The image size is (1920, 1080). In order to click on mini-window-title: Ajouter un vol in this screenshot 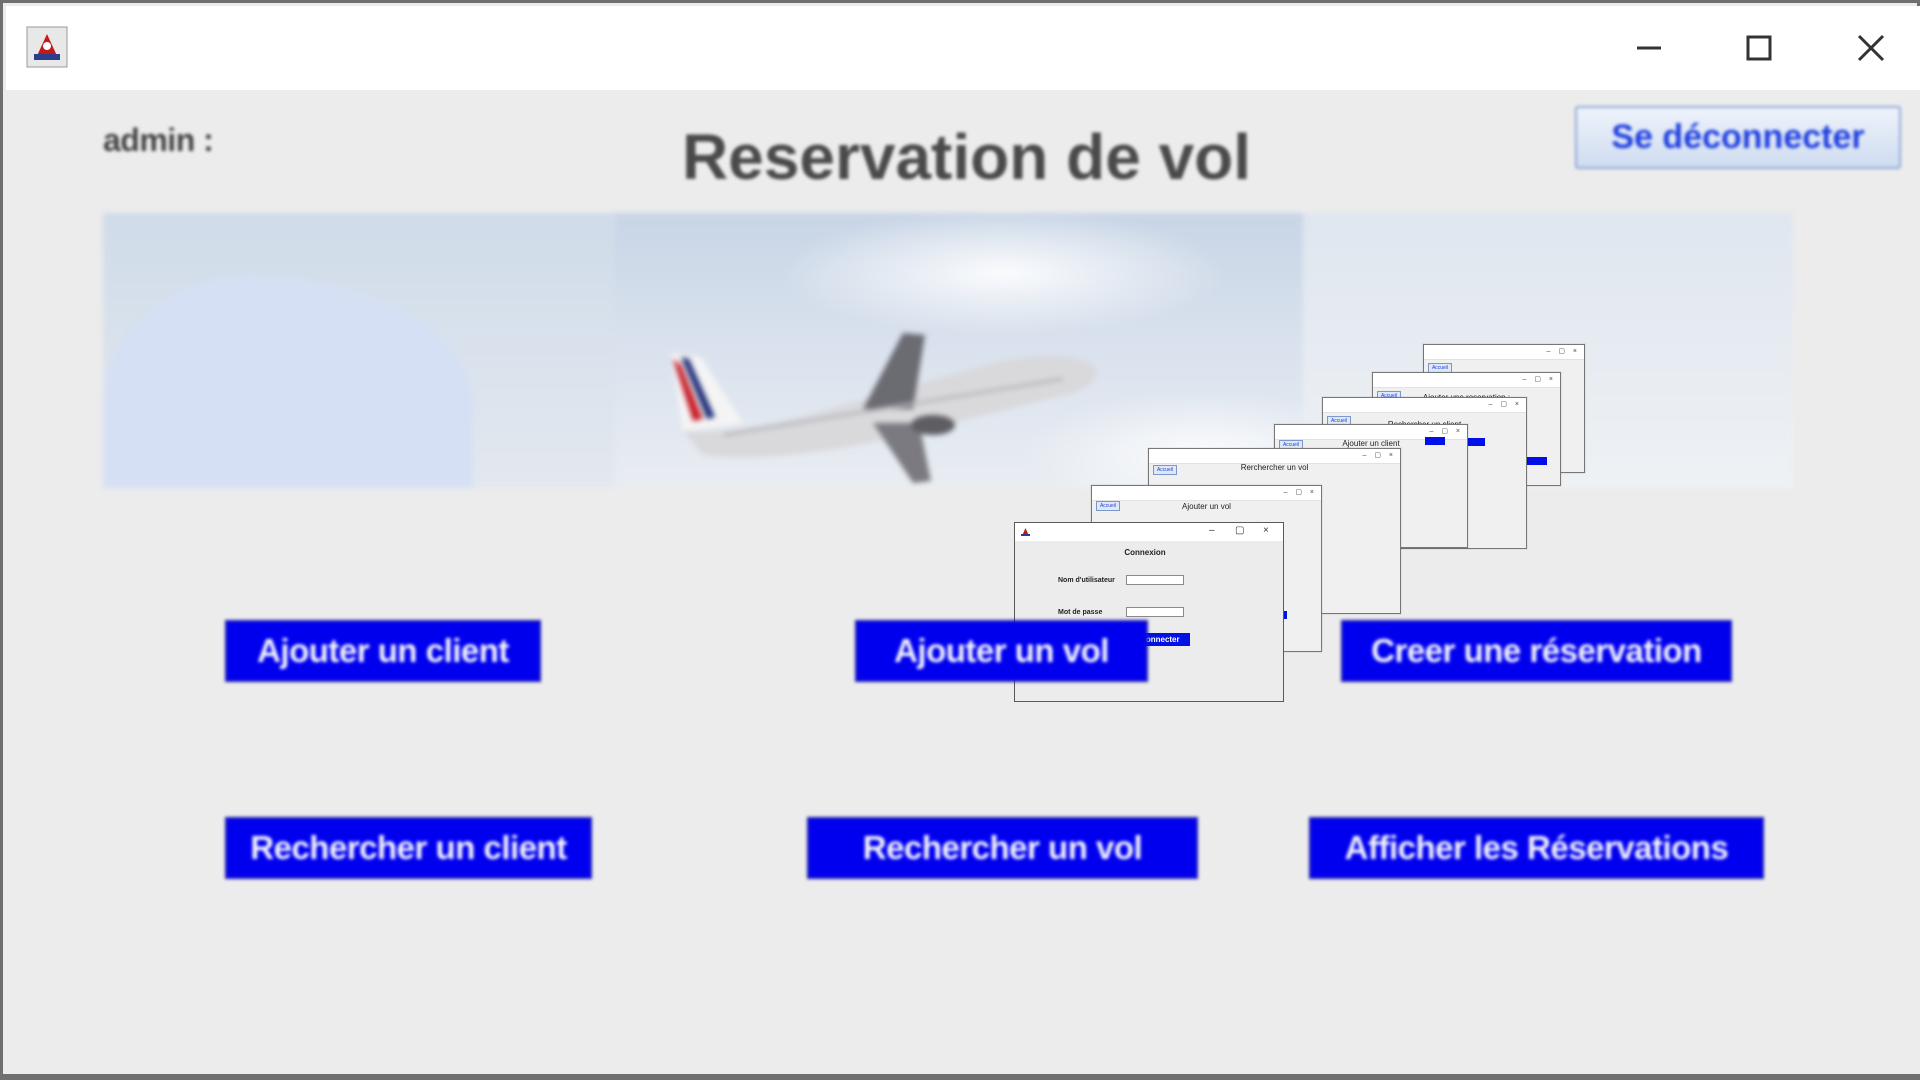, I will do `click(1206, 506)`.